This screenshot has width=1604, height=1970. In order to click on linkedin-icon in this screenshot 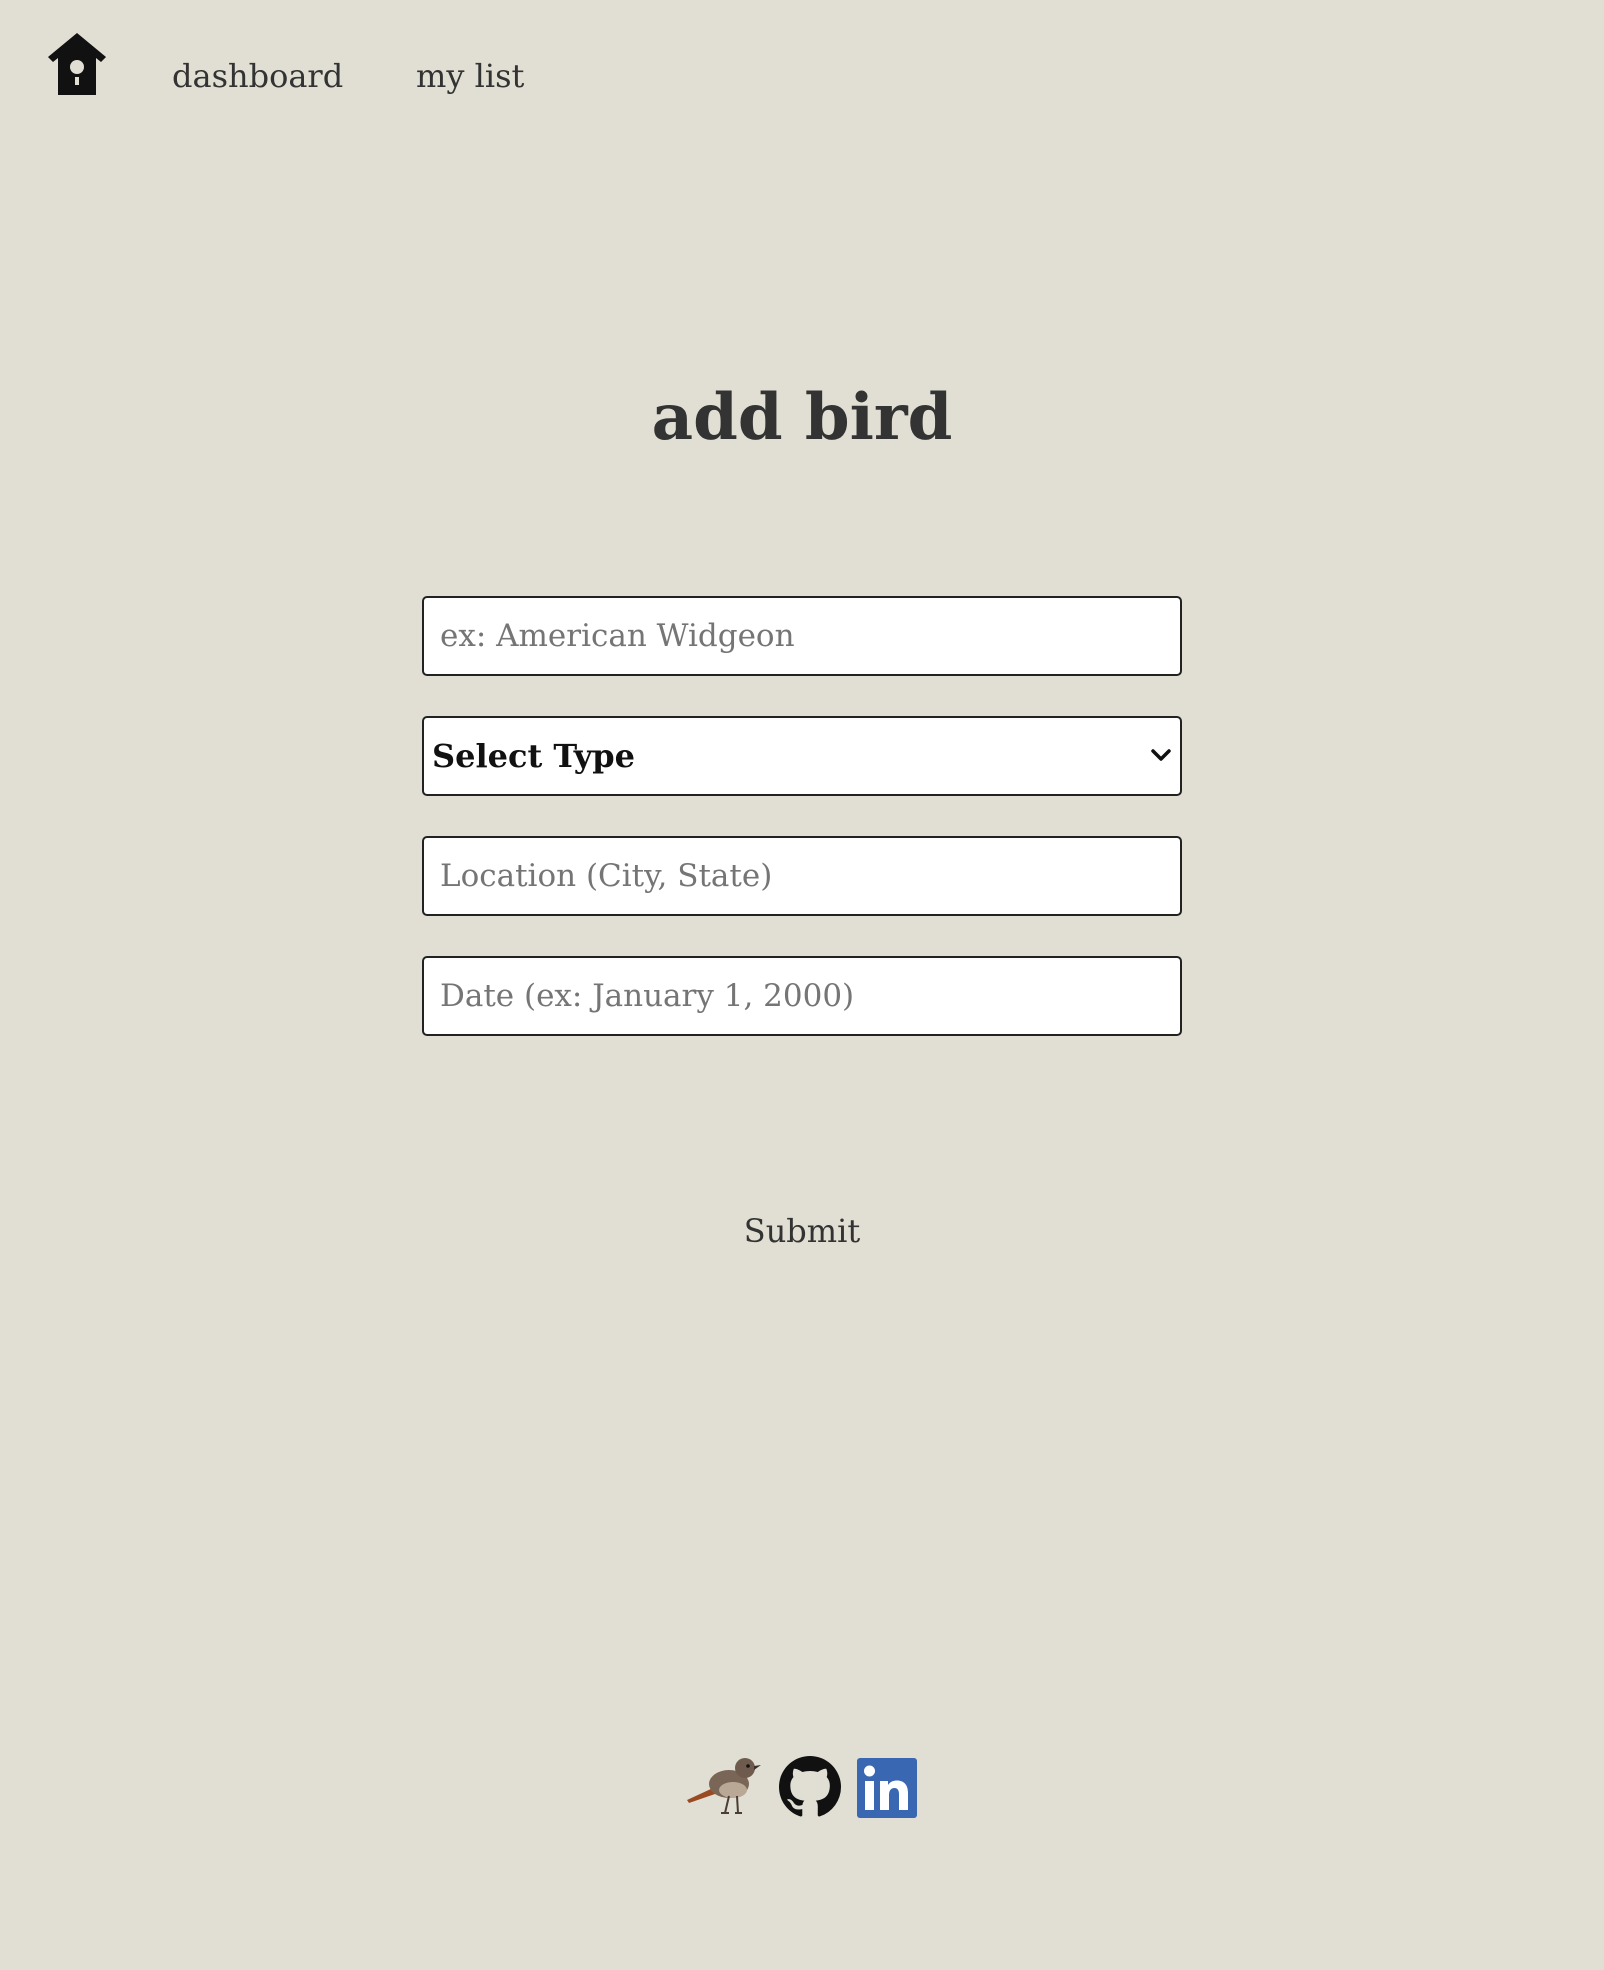, I will do `click(887, 1788)`.